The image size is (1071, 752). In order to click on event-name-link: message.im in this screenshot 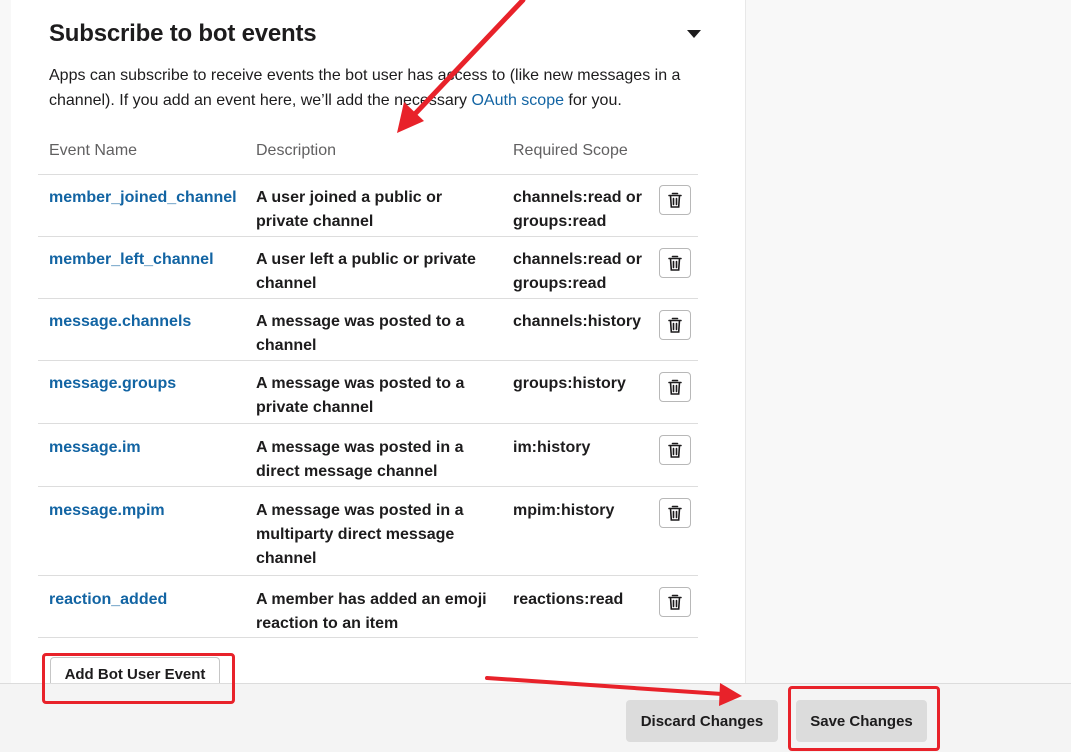, I will do `click(95, 447)`.